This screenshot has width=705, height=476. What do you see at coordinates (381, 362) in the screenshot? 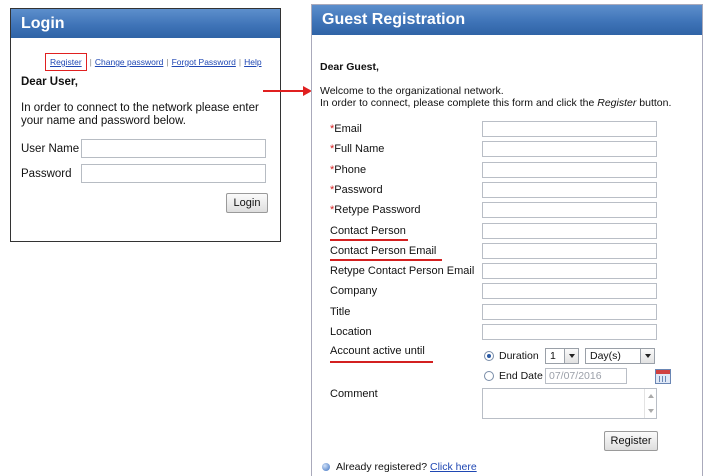
I see `account-active-underline` at bounding box center [381, 362].